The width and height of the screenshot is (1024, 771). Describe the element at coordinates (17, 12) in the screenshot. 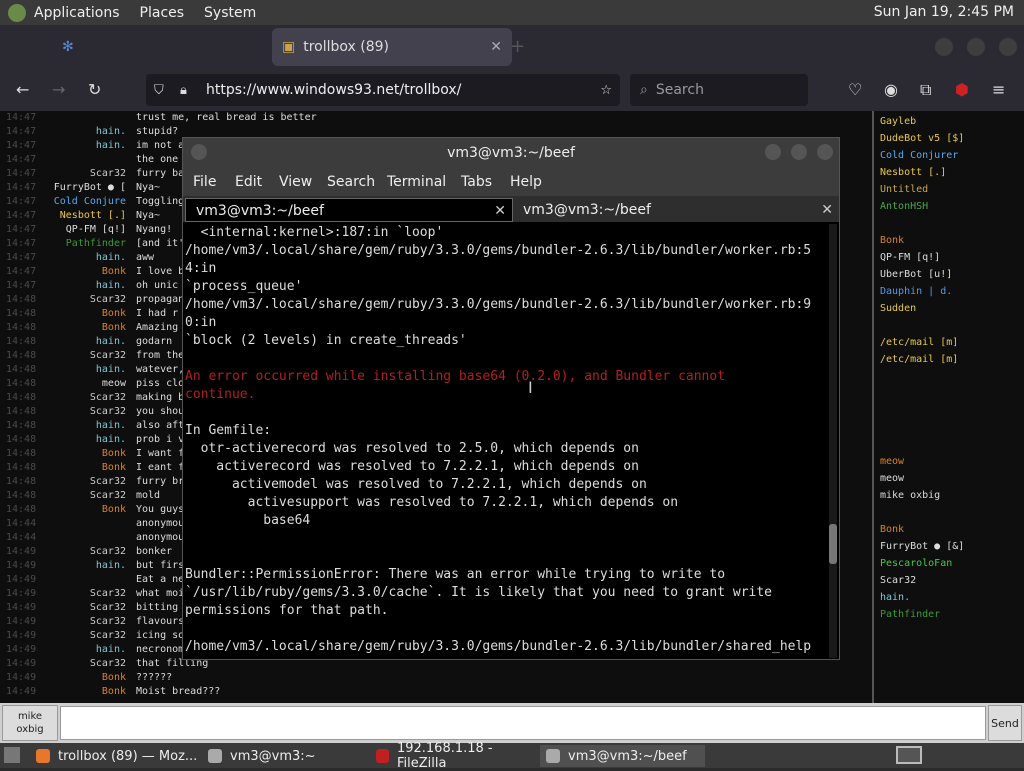

I see `distro-logo-icon` at that location.